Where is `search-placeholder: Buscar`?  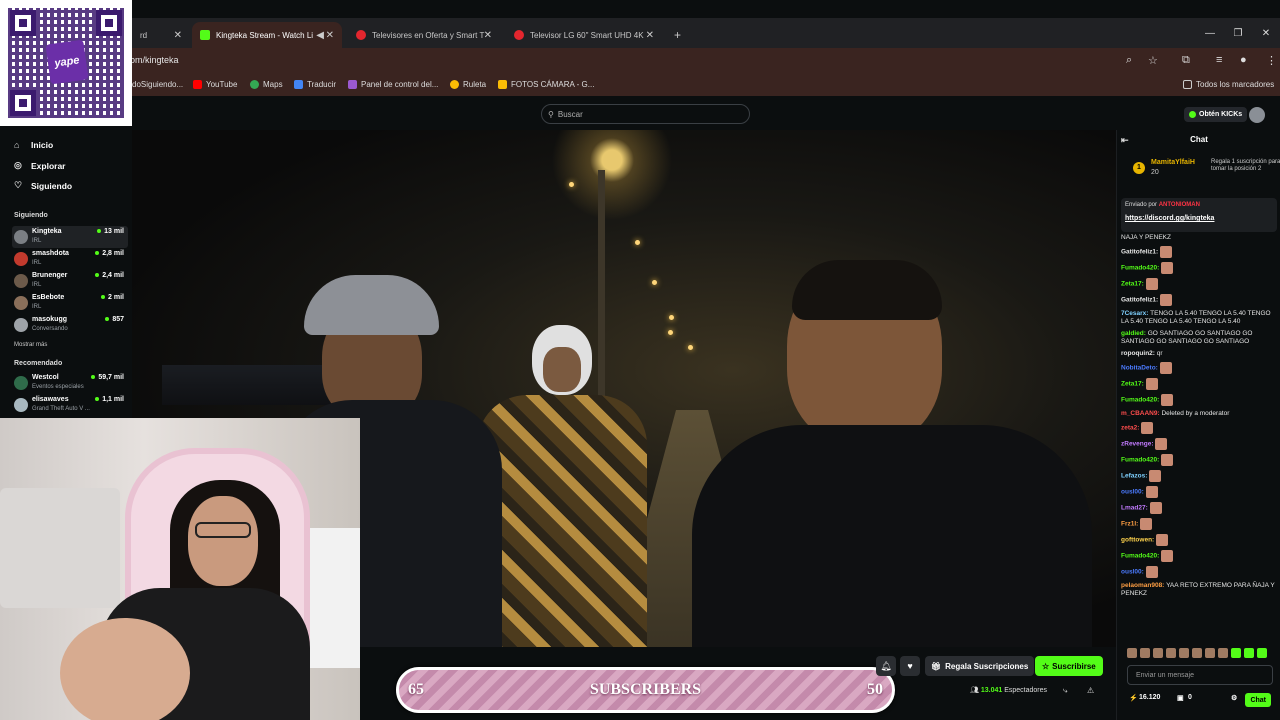 search-placeholder: Buscar is located at coordinates (570, 114).